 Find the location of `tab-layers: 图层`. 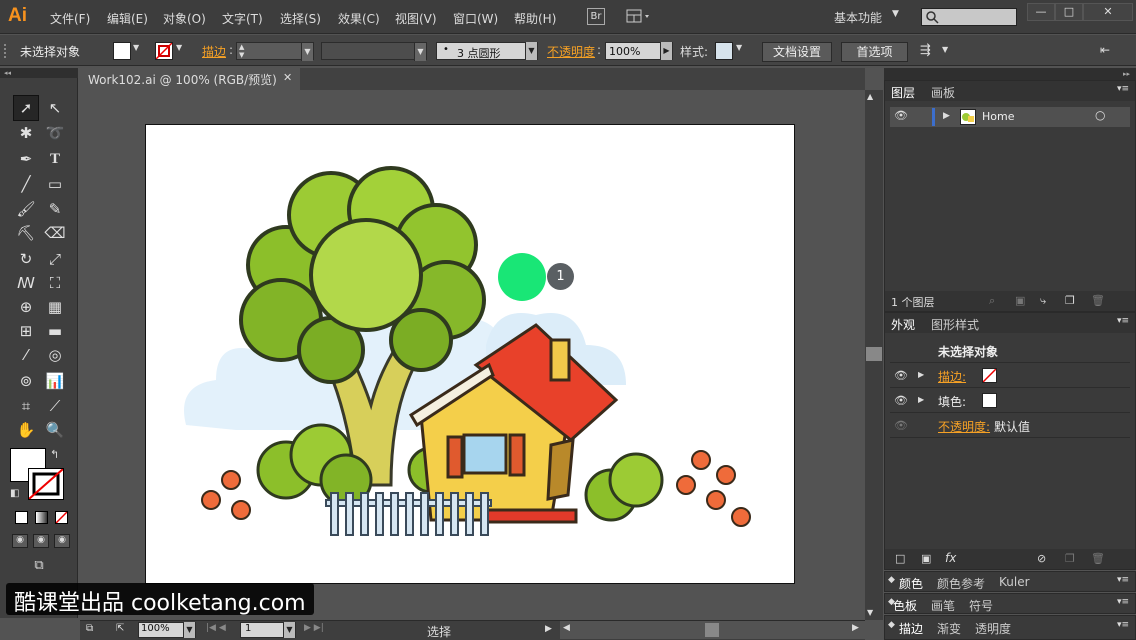

tab-layers: 图层 is located at coordinates (903, 92).